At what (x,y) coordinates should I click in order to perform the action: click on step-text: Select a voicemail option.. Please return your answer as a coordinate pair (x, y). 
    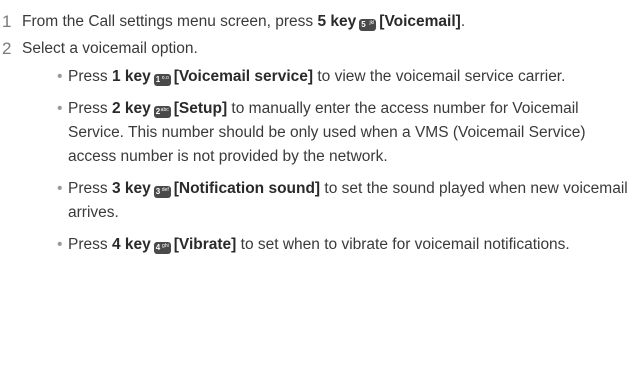
    Looking at the image, I should click on (110, 48).